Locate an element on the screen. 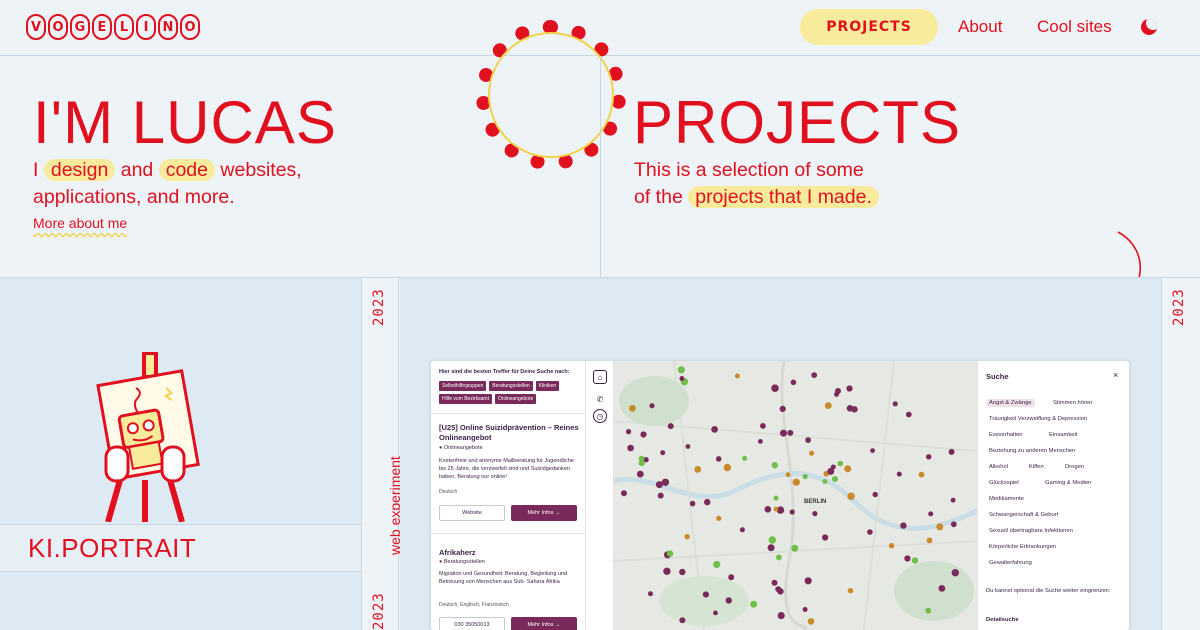 This screenshot has width=1200, height=630. map-canvas: BERLIN is located at coordinates (795, 495).